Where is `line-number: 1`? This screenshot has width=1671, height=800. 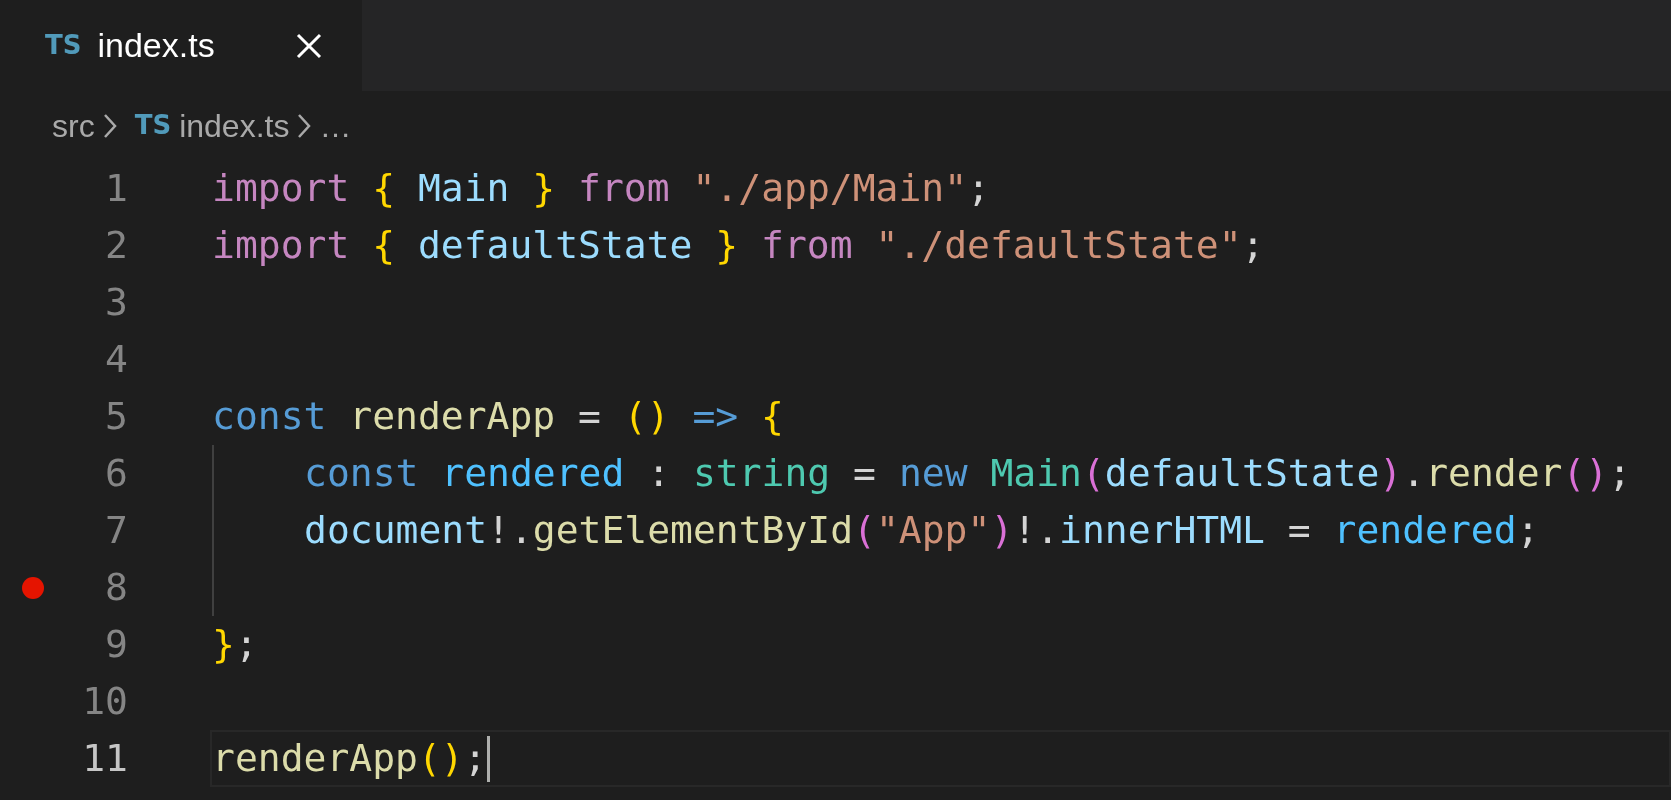
line-number: 1 is located at coordinates (116, 188).